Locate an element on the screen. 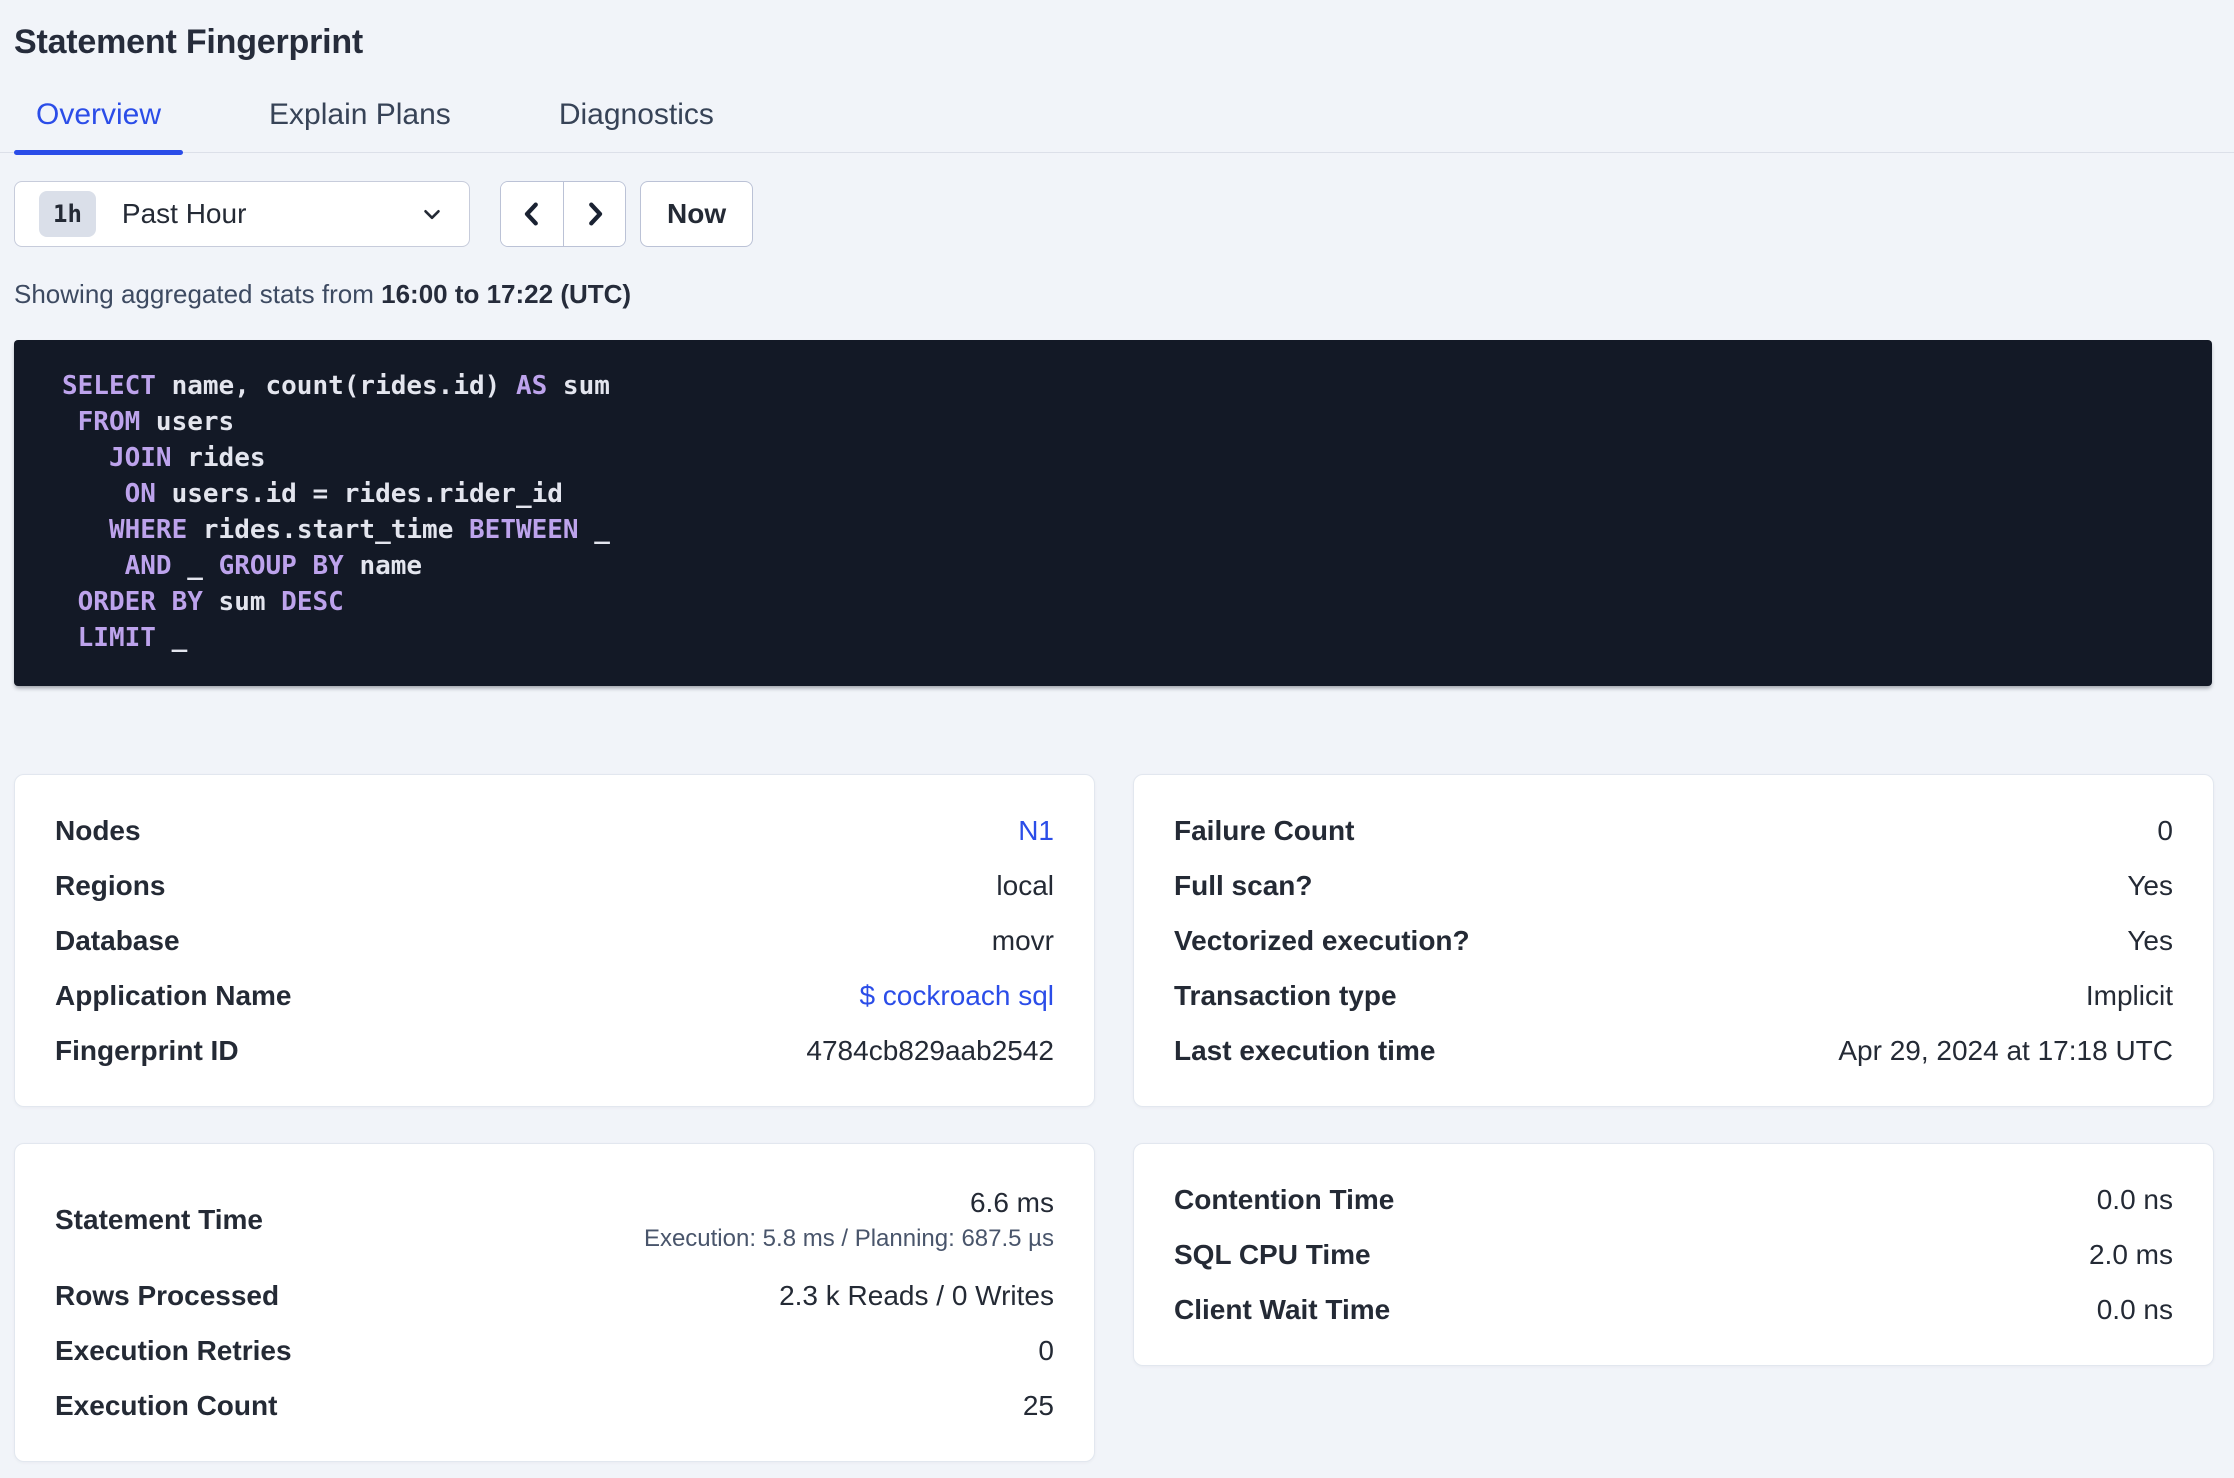 The width and height of the screenshot is (2234, 1478). tabbar: Overview Explain Plans Diagnostics is located at coordinates (1117, 127).